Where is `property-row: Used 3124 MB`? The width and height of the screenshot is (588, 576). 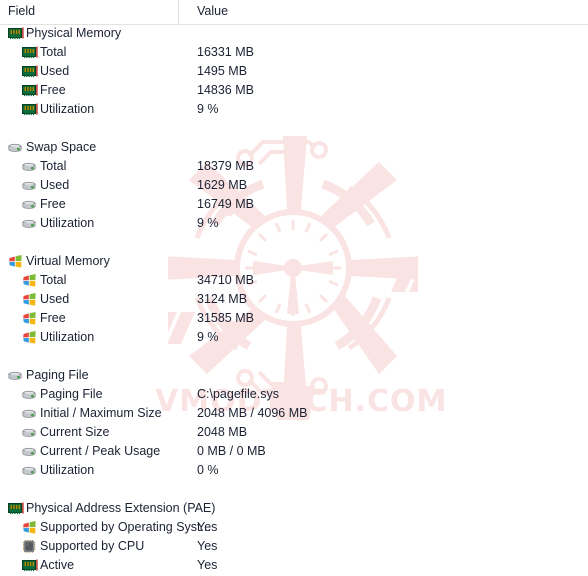
property-row: Used 3124 MB is located at coordinates (294, 299).